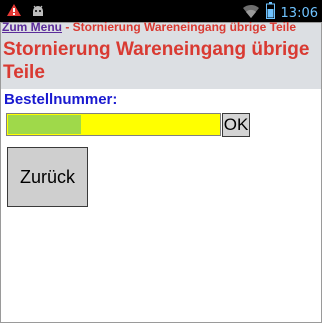  Describe the element at coordinates (61, 99) in the screenshot. I see `order-number-label: Bestellnummer:` at that location.